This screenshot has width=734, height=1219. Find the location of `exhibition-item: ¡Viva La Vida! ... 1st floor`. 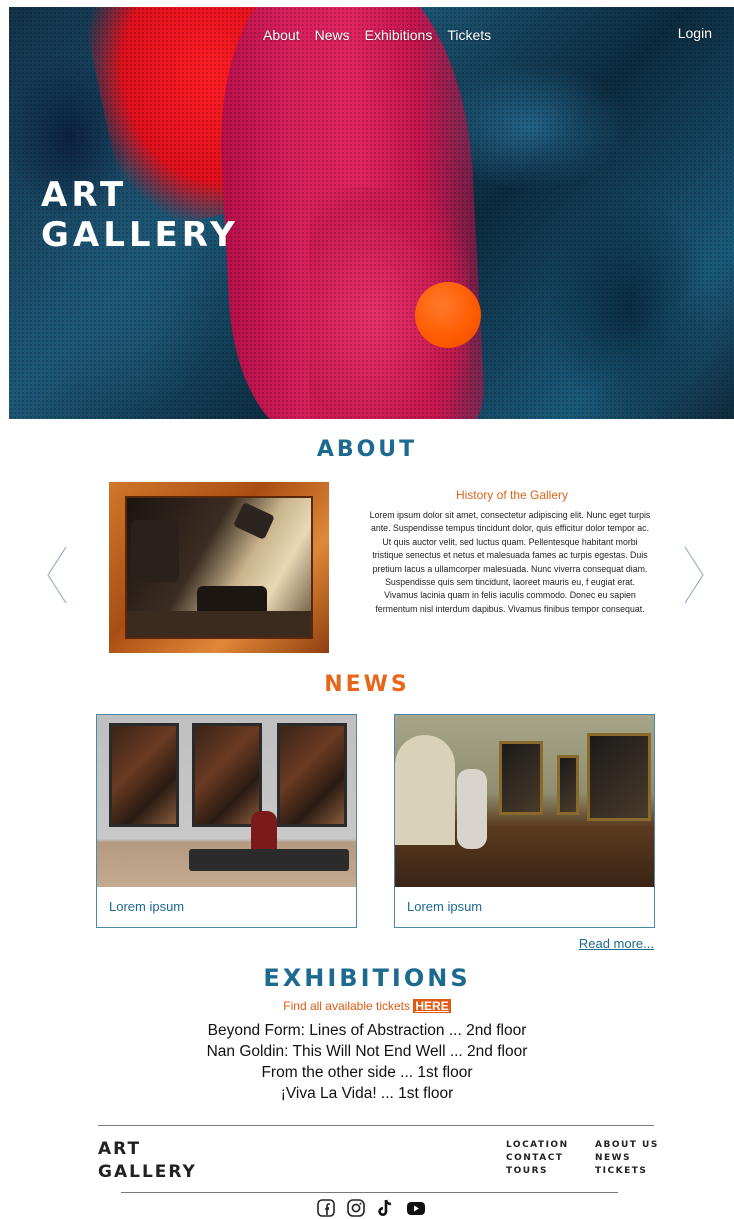

exhibition-item: ¡Viva La Vida! ... 1st floor is located at coordinates (367, 1093).